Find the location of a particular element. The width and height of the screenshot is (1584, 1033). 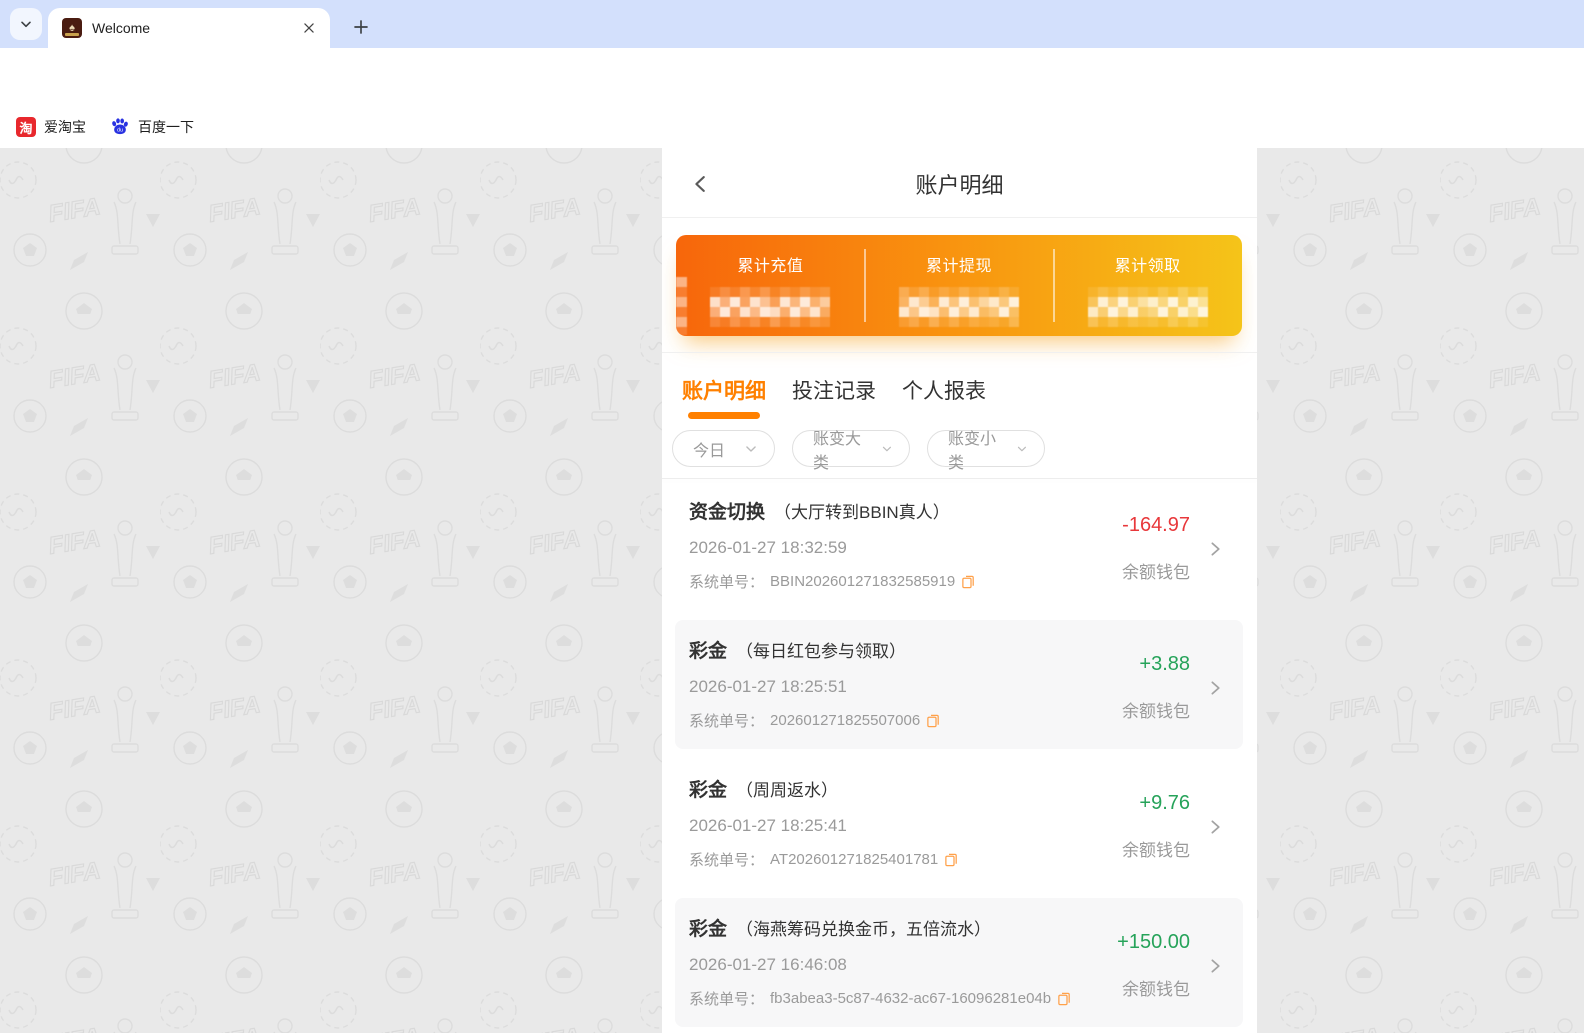

plus-icon is located at coordinates (361, 27).